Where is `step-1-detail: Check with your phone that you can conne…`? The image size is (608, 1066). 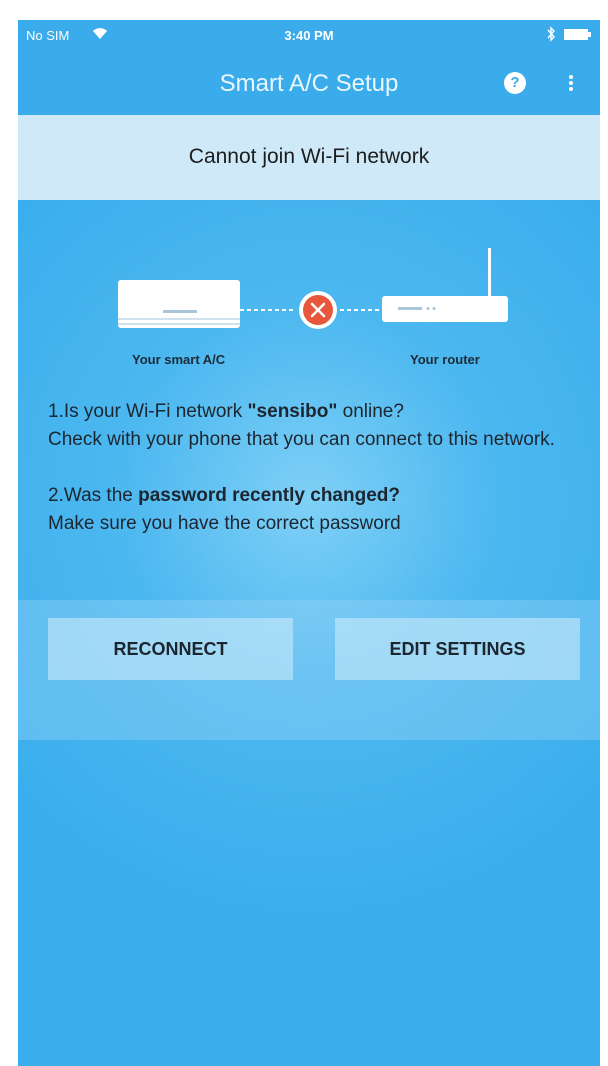 step-1-detail: Check with your phone that you can conne… is located at coordinates (301, 439).